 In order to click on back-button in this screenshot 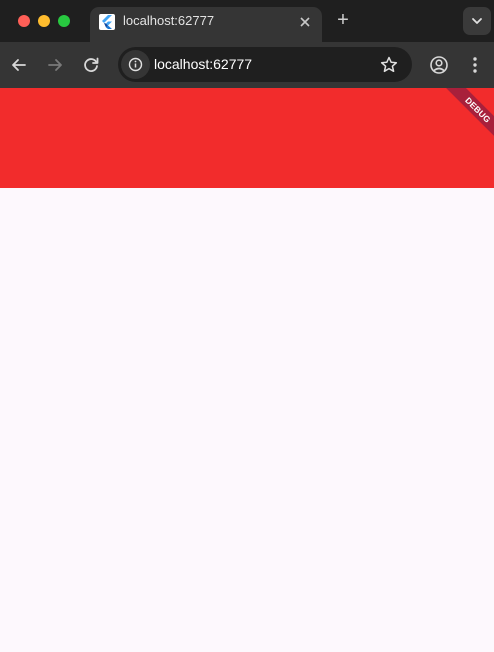, I will do `click(19, 65)`.